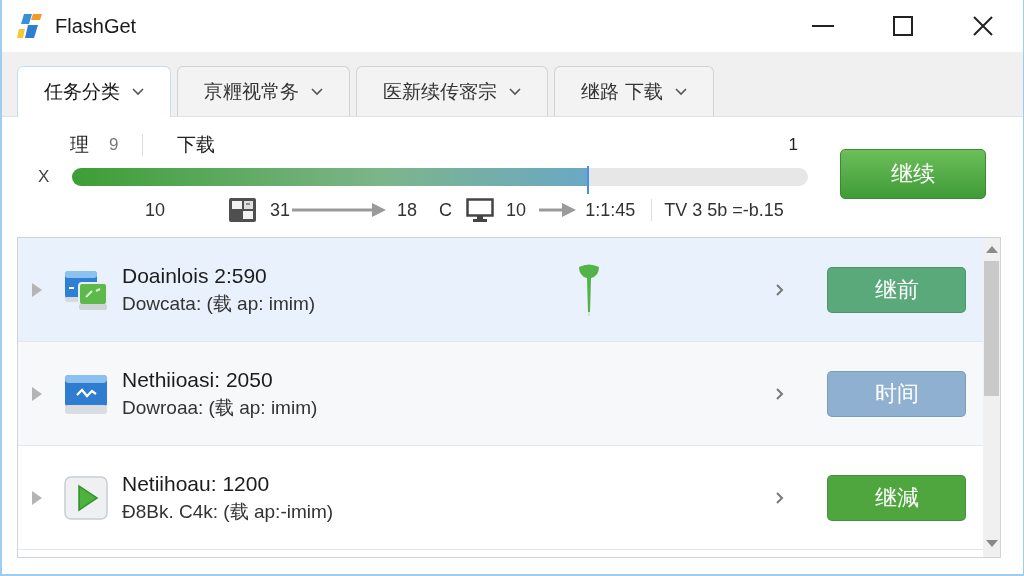 Image resolution: width=1024 pixels, height=576 pixels. Describe the element at coordinates (114, 145) in the screenshot. I see `task-count: 9` at that location.